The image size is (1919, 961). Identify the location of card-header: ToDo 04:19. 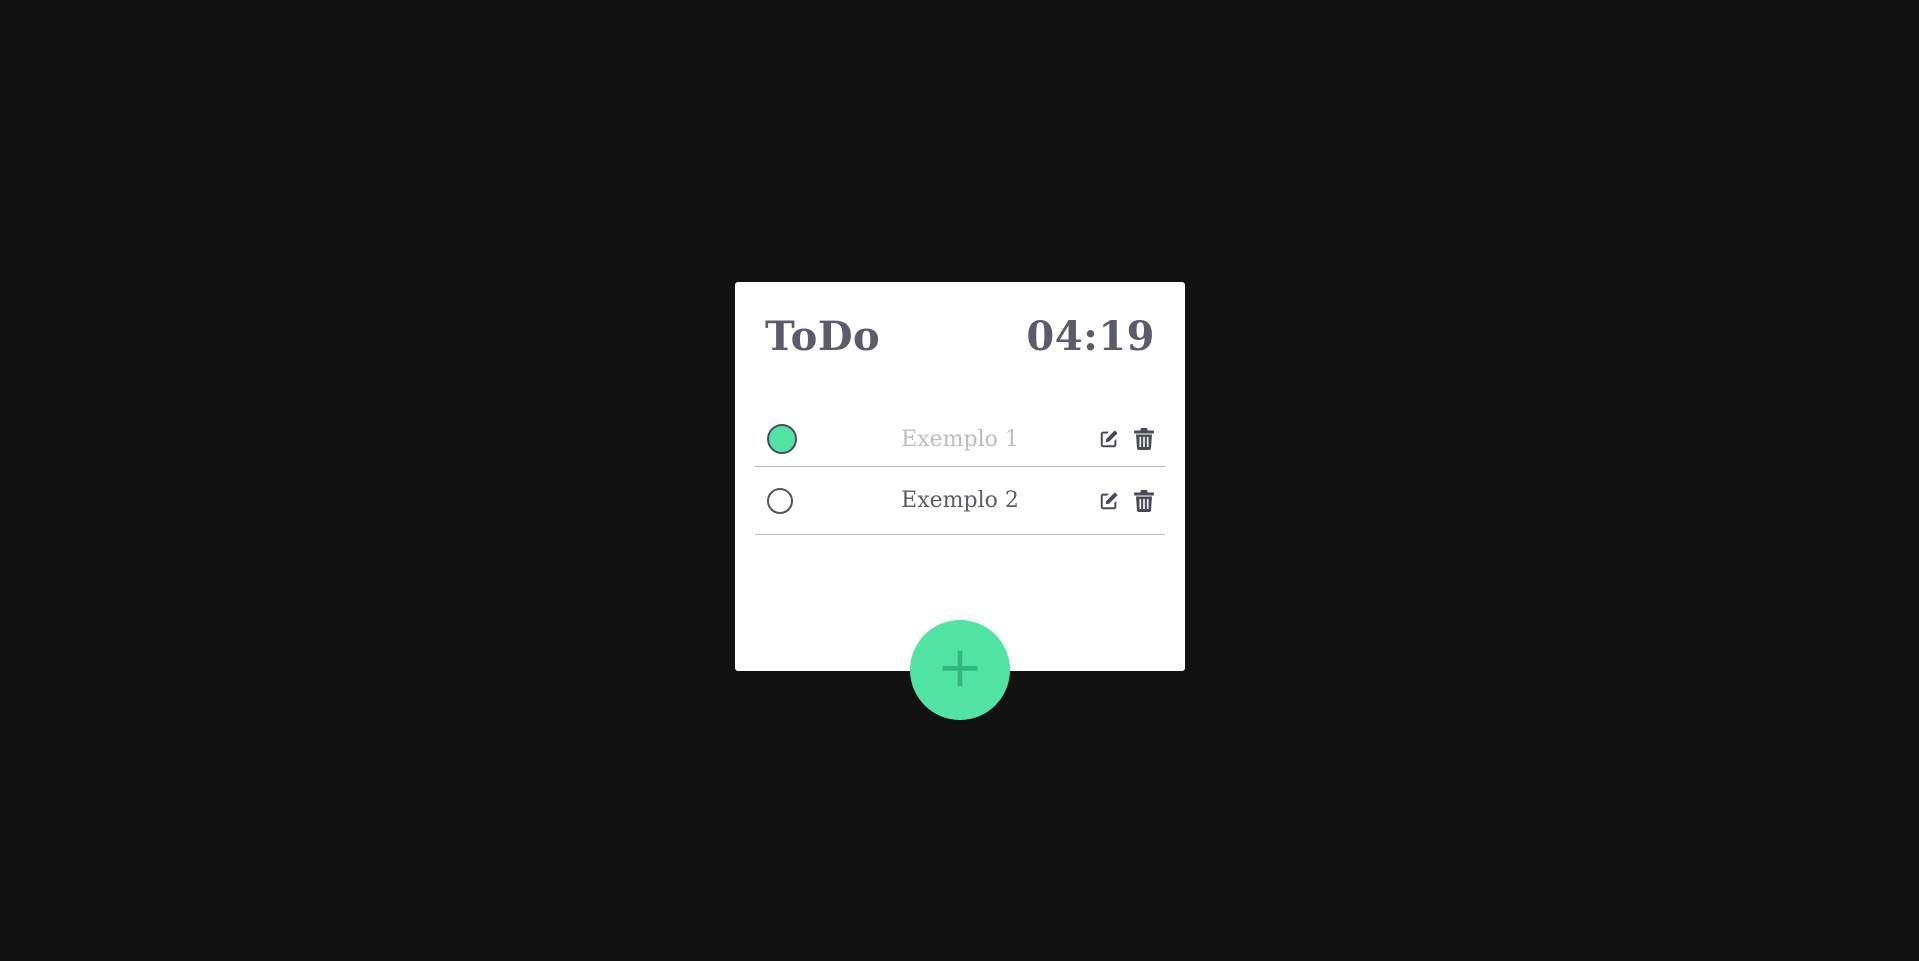
(960, 336).